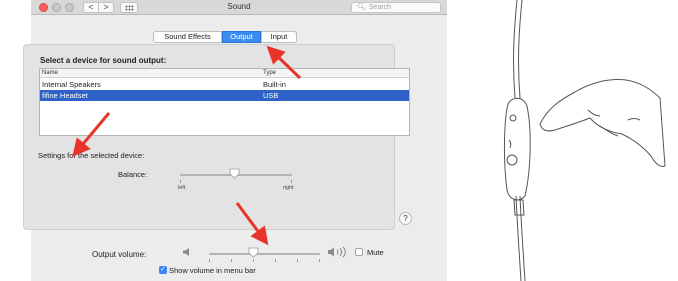  I want to click on remote-button-bottom, so click(512, 160).